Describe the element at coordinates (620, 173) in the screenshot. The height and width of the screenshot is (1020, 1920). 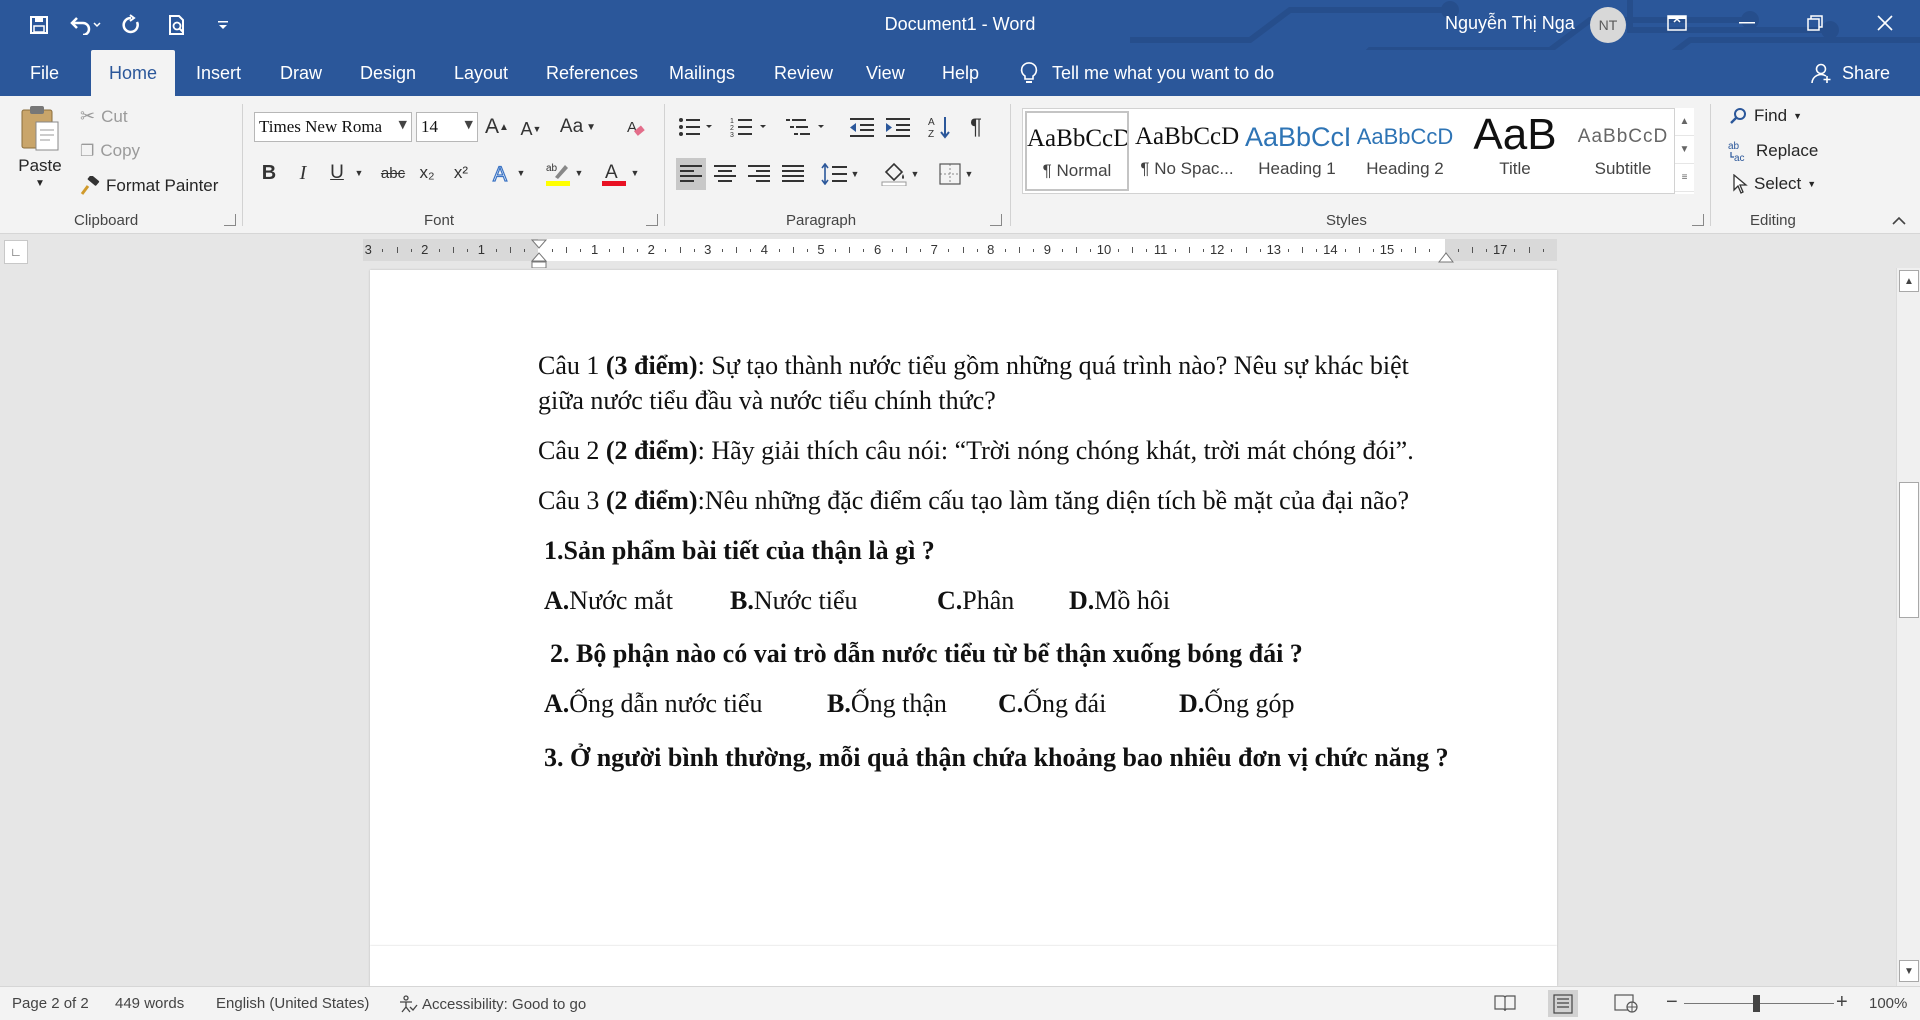
I see `font-color-button: A ▼` at that location.